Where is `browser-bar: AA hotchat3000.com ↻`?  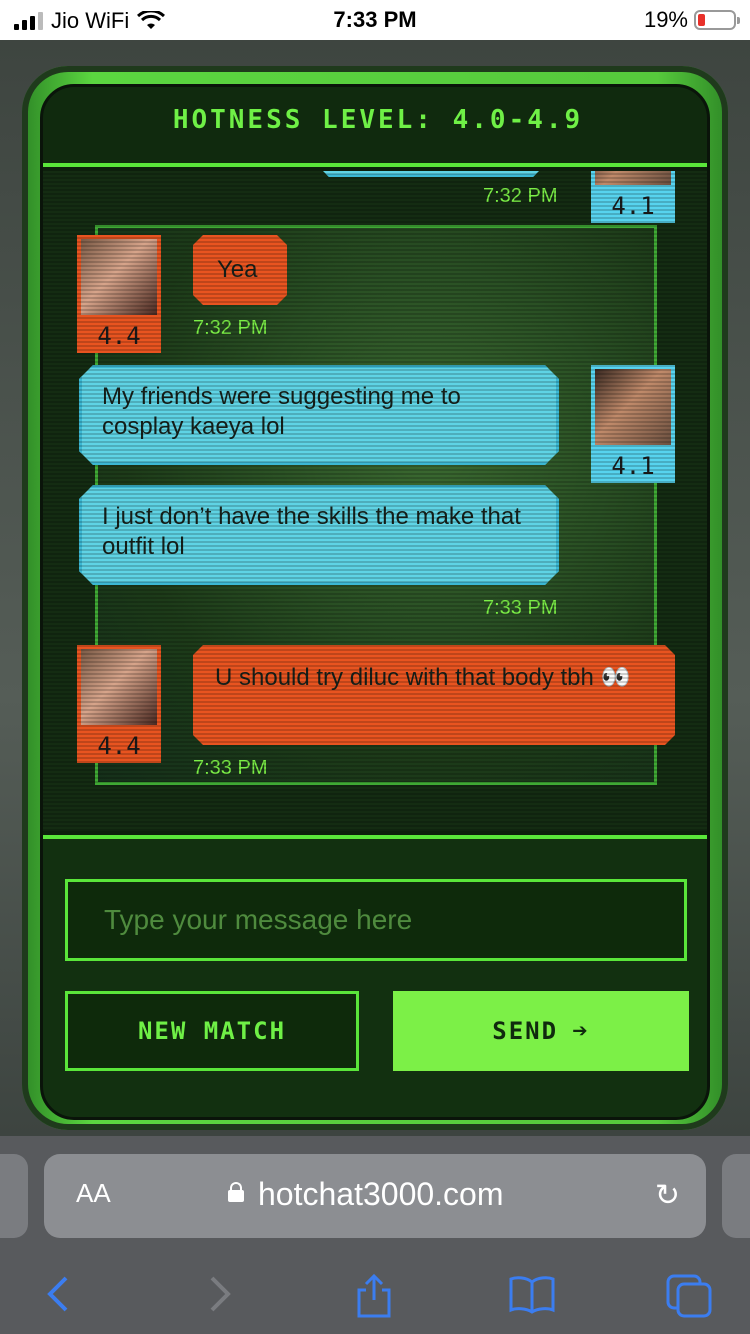
browser-bar: AA hotchat3000.com ↻ is located at coordinates (375, 1235).